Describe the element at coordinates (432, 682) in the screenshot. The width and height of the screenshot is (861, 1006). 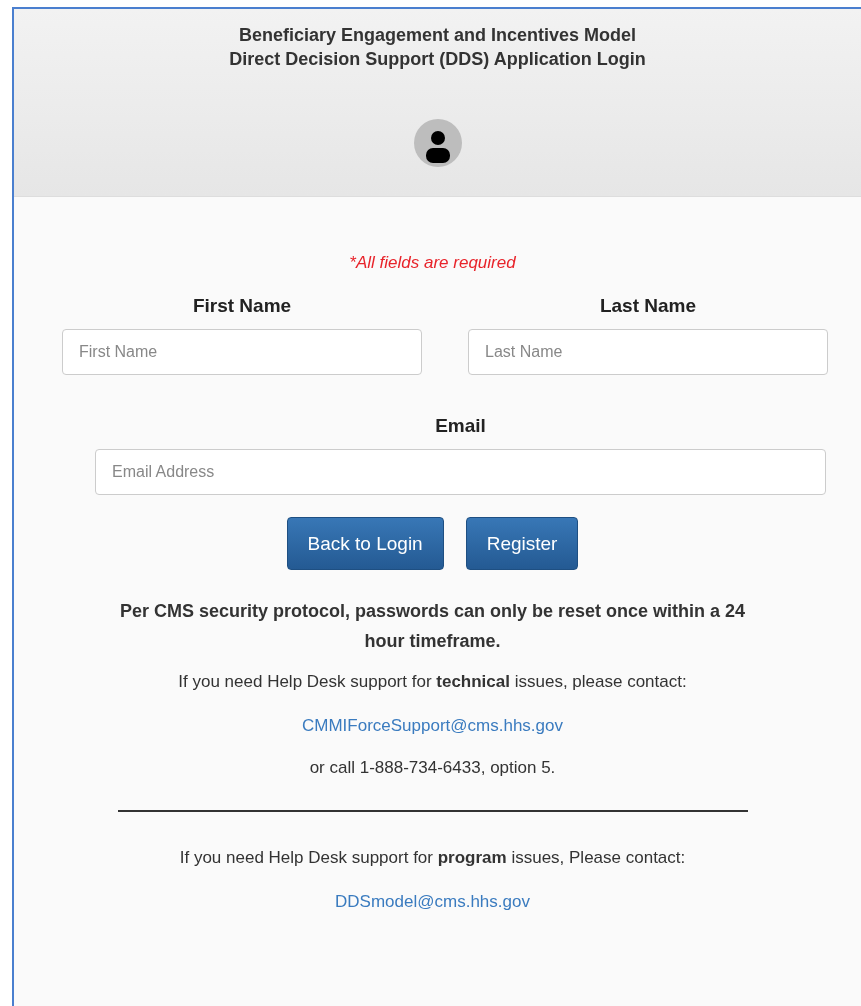
I see `help-text: If you need Help Desk support for technical issues, please contact:` at that location.